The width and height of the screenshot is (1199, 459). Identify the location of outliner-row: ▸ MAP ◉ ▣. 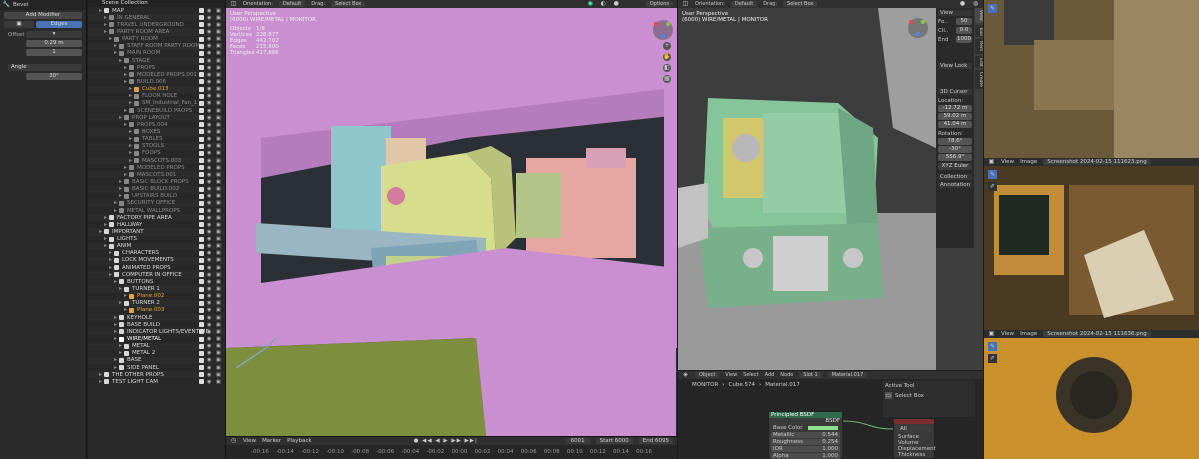
(156, 10).